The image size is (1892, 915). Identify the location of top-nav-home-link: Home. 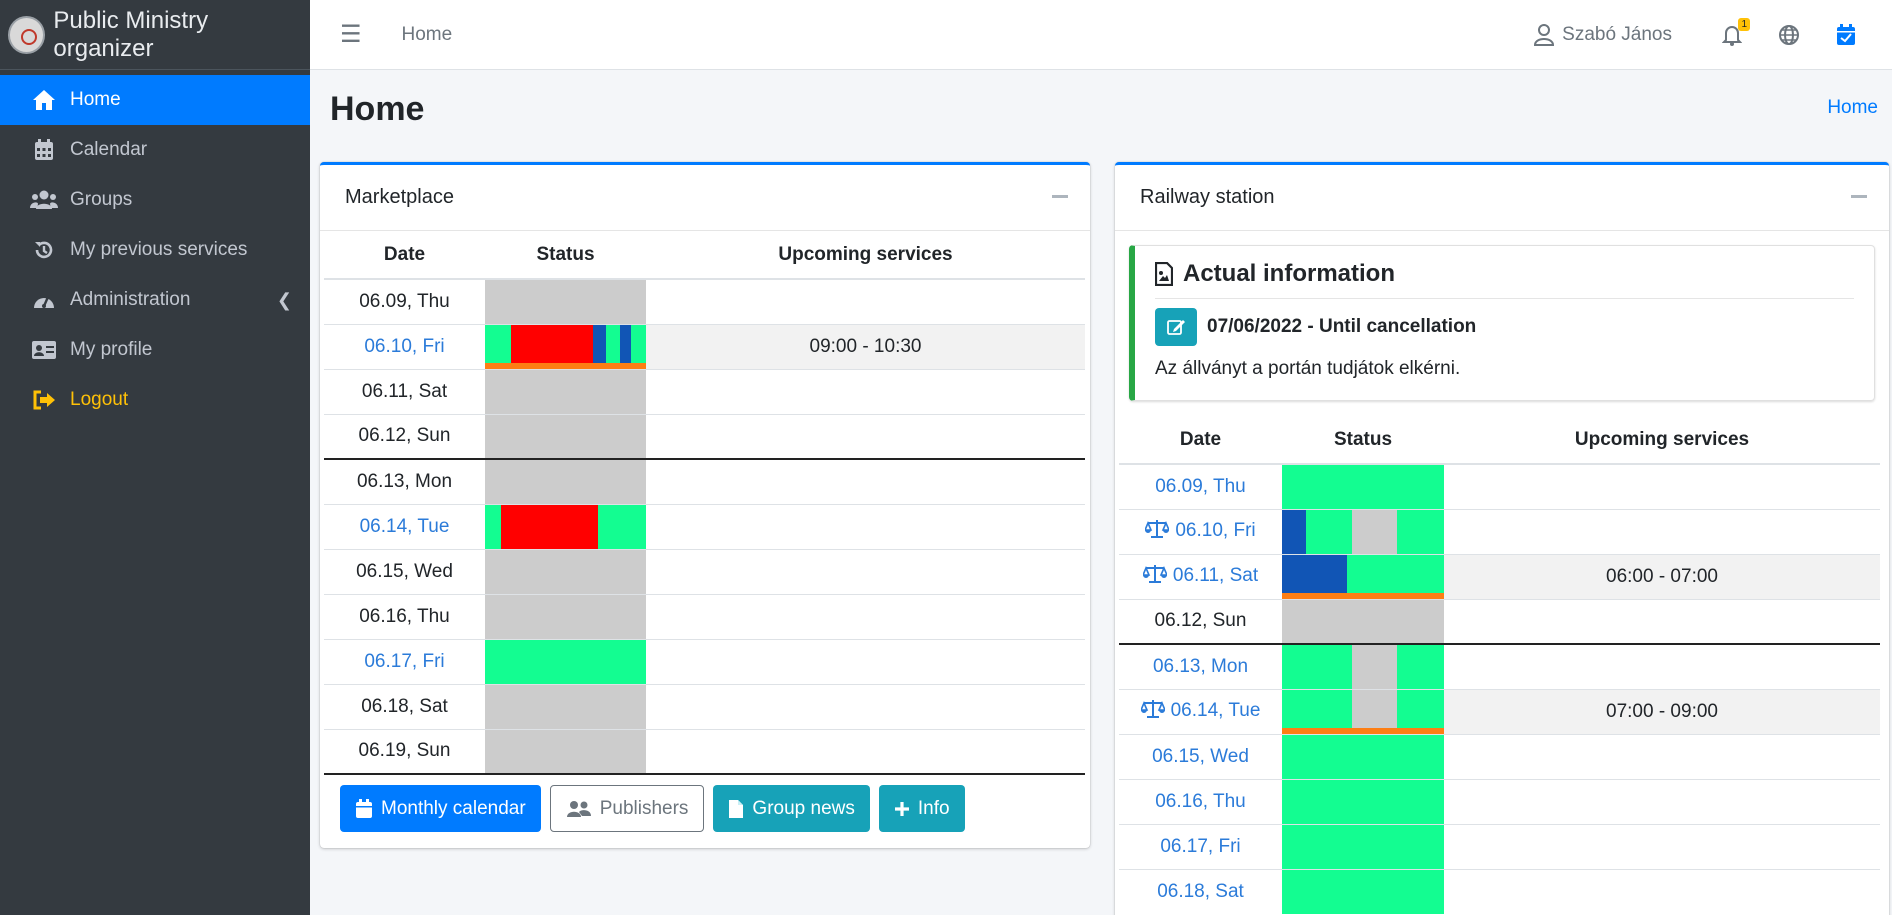
(427, 35).